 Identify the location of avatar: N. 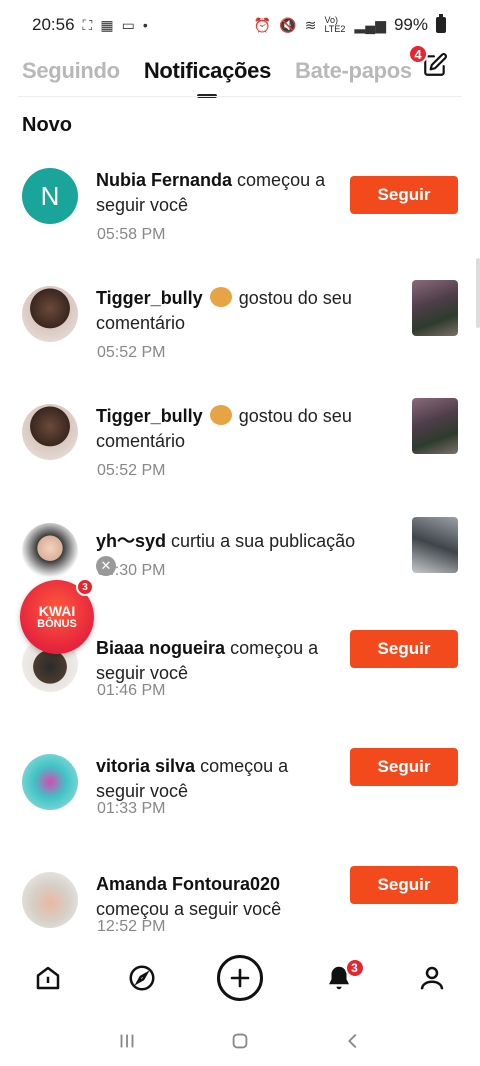
(50, 196).